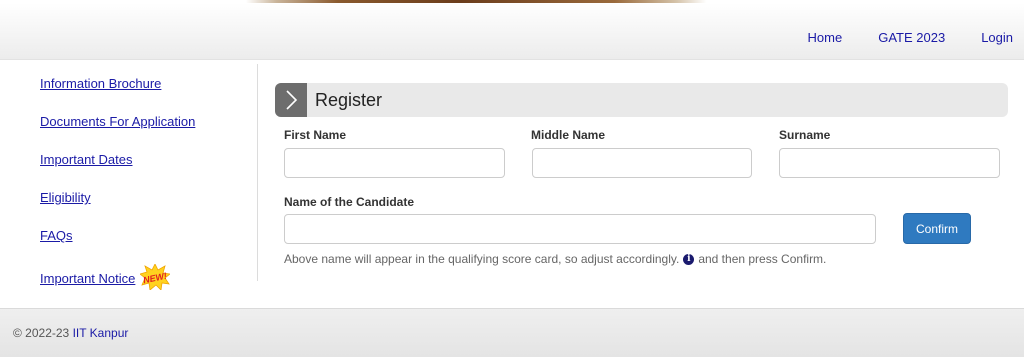 This screenshot has width=1024, height=357. I want to click on nav-home-link: Home, so click(825, 37).